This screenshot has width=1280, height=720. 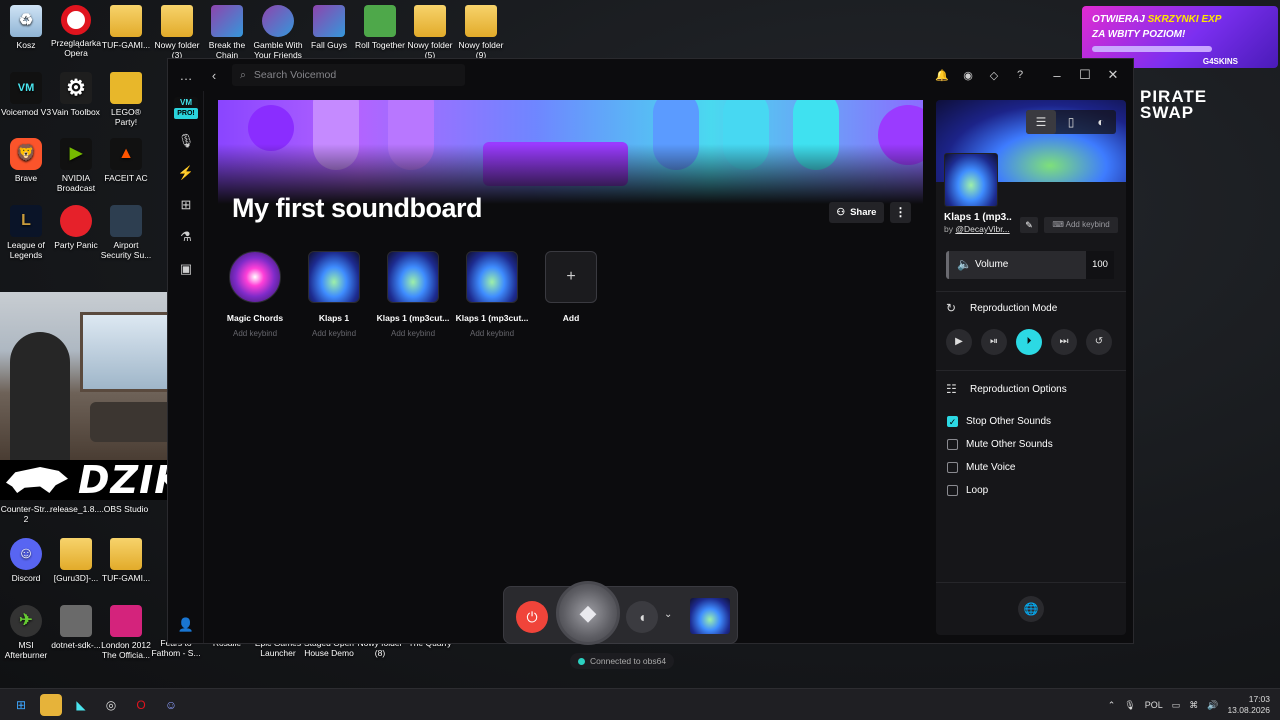 I want to click on maximize-icon: ☐, so click(x=1085, y=75).